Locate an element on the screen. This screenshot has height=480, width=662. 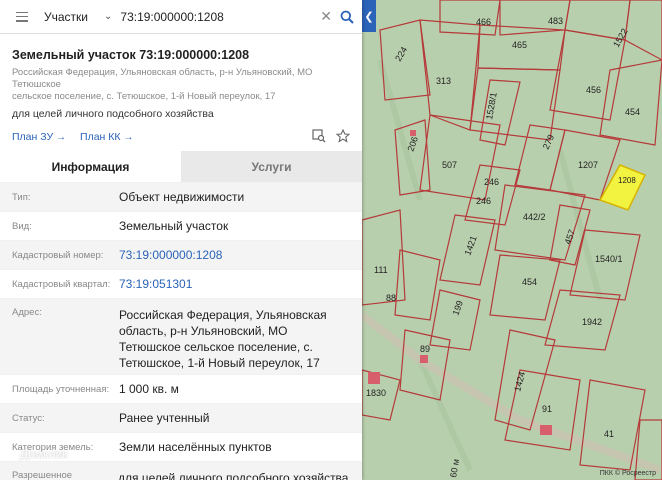
map-label: 89 is located at coordinates (425, 349).